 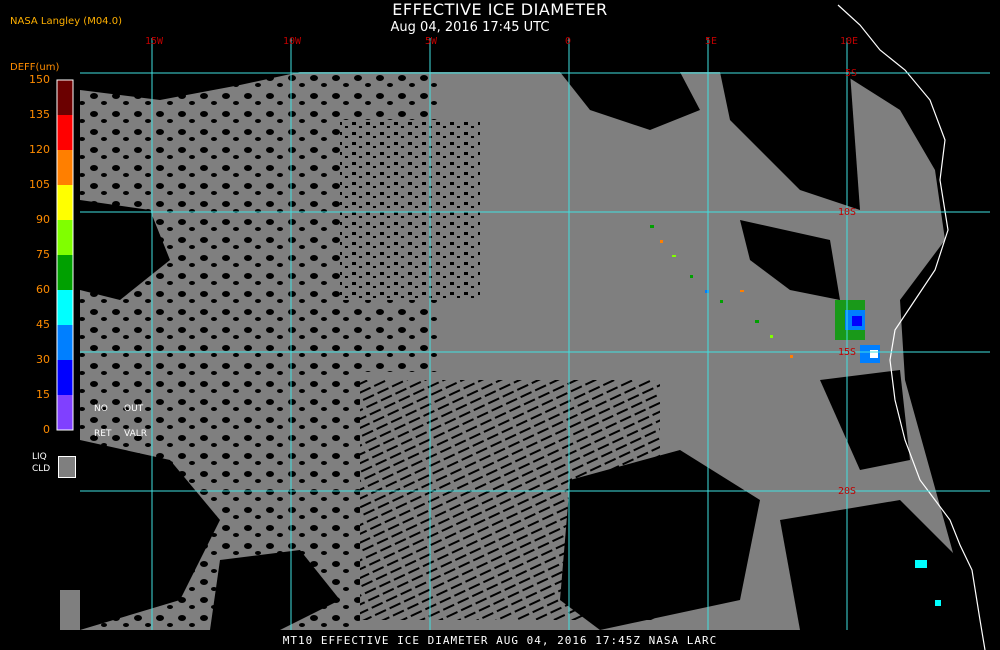 I want to click on map-title: EFFECTIVE ICE DIAMETER, so click(x=500, y=9).